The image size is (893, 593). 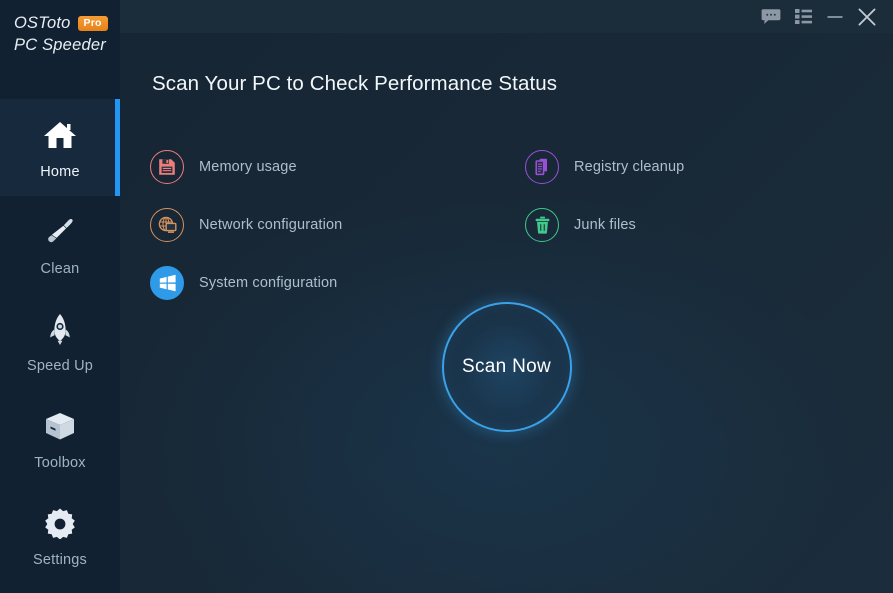 I want to click on sidebar-item-toolbox: Toolbox, so click(x=60, y=438).